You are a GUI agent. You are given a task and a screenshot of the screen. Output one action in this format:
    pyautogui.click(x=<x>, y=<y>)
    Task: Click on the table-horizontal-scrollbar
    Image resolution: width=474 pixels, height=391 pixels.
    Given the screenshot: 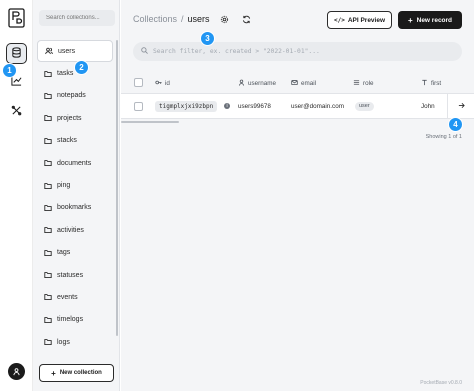 What is the action you would take?
    pyautogui.click(x=150, y=122)
    